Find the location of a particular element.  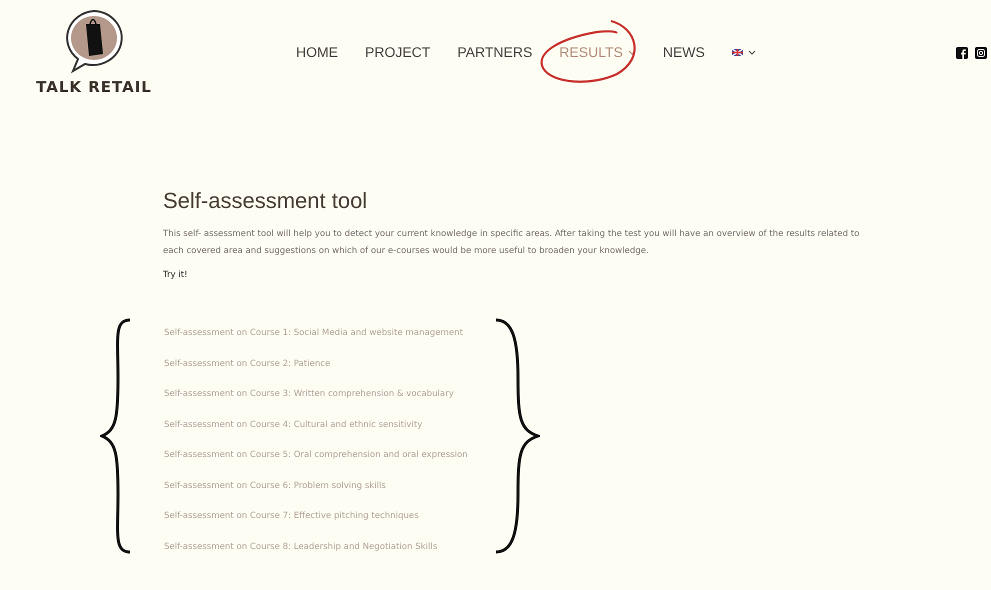

course-link: Self-assessment on Course 4: Cultural and ethnic sensitivity is located at coordinates (329, 435).